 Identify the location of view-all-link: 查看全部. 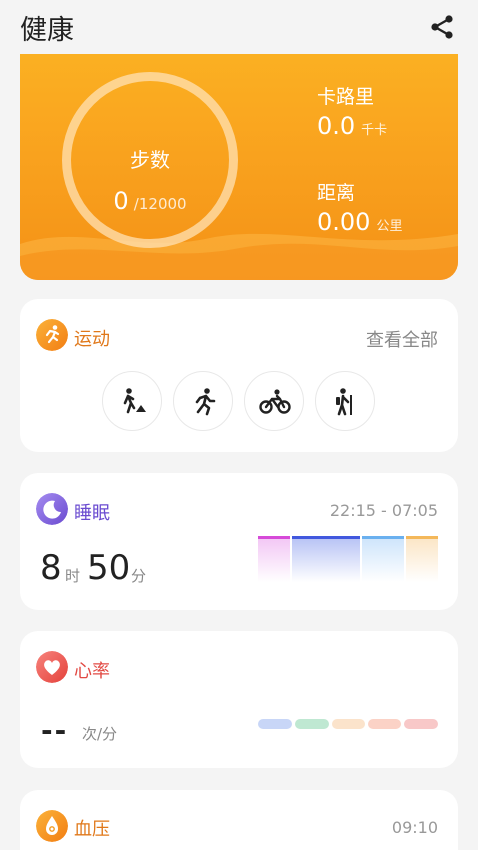
(402, 339).